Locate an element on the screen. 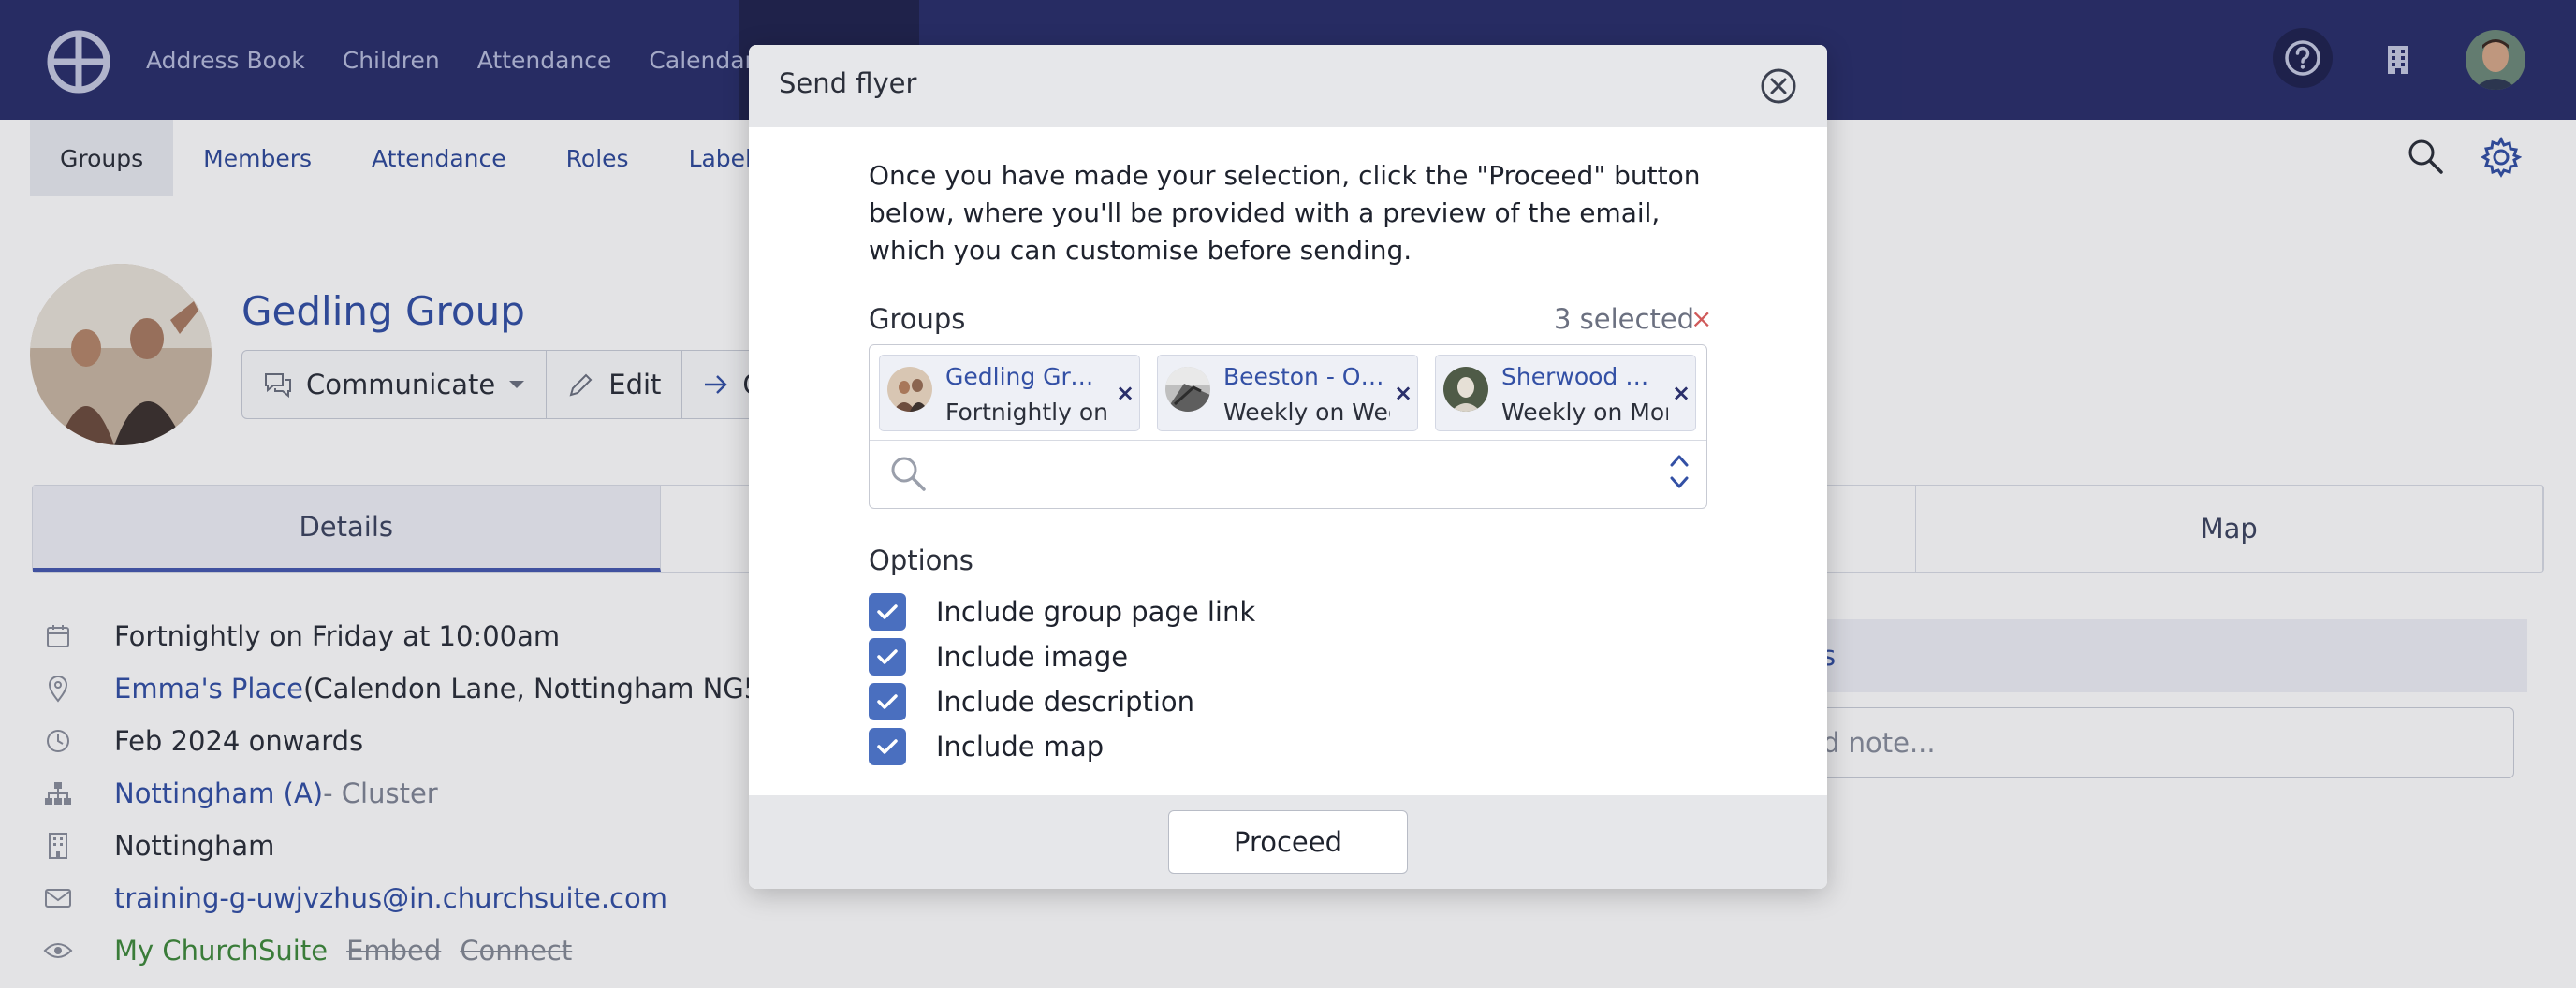  option-description: Include description is located at coordinates (1031, 702).